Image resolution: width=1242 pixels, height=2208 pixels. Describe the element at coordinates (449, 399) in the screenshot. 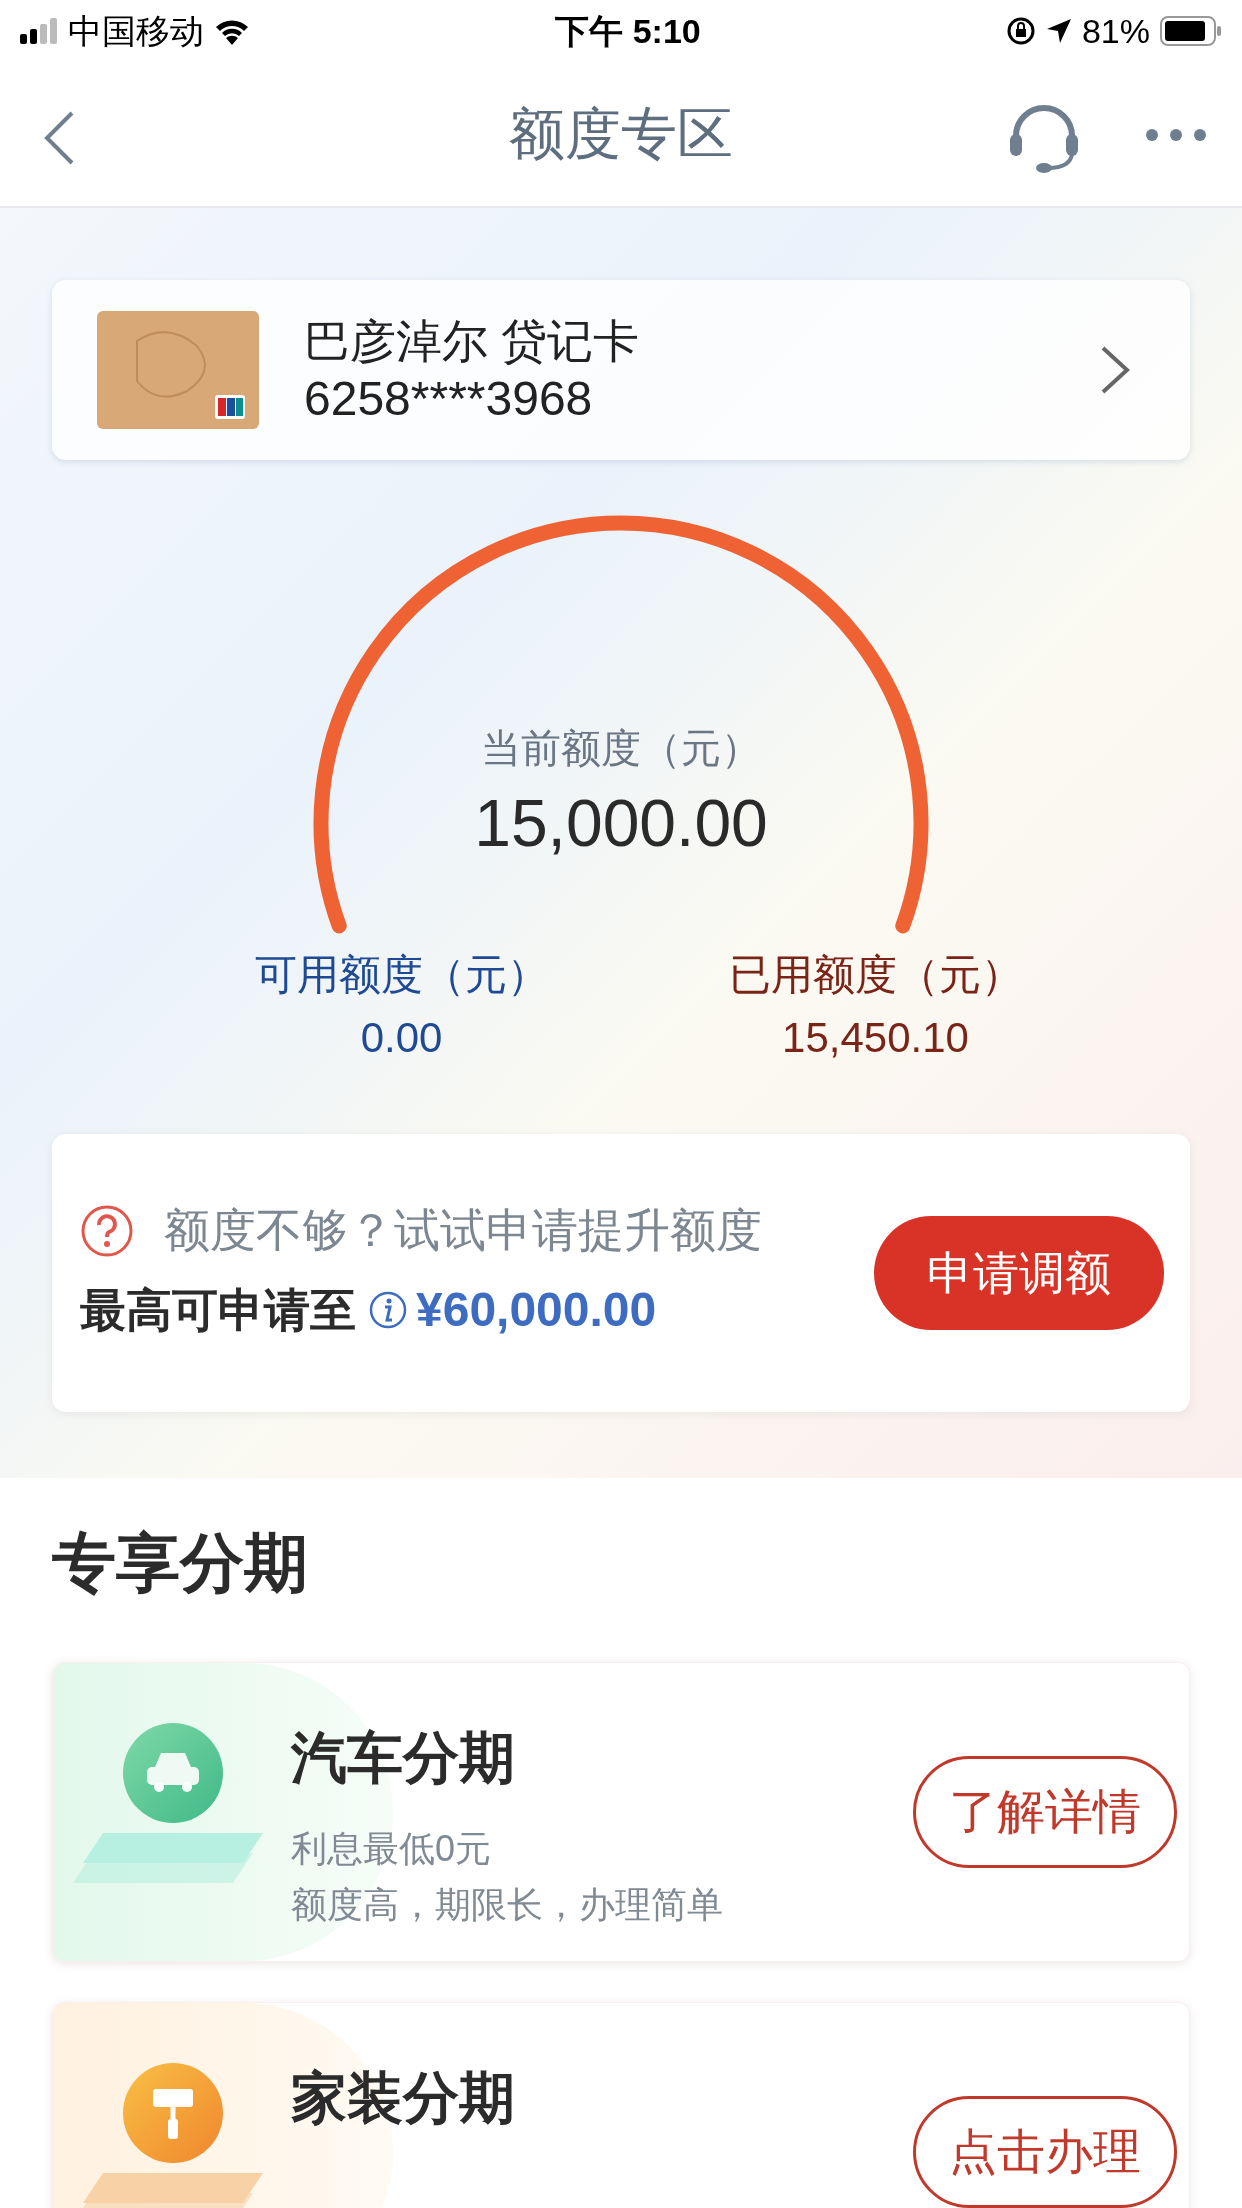

I see `card-number: 6258****3968` at that location.